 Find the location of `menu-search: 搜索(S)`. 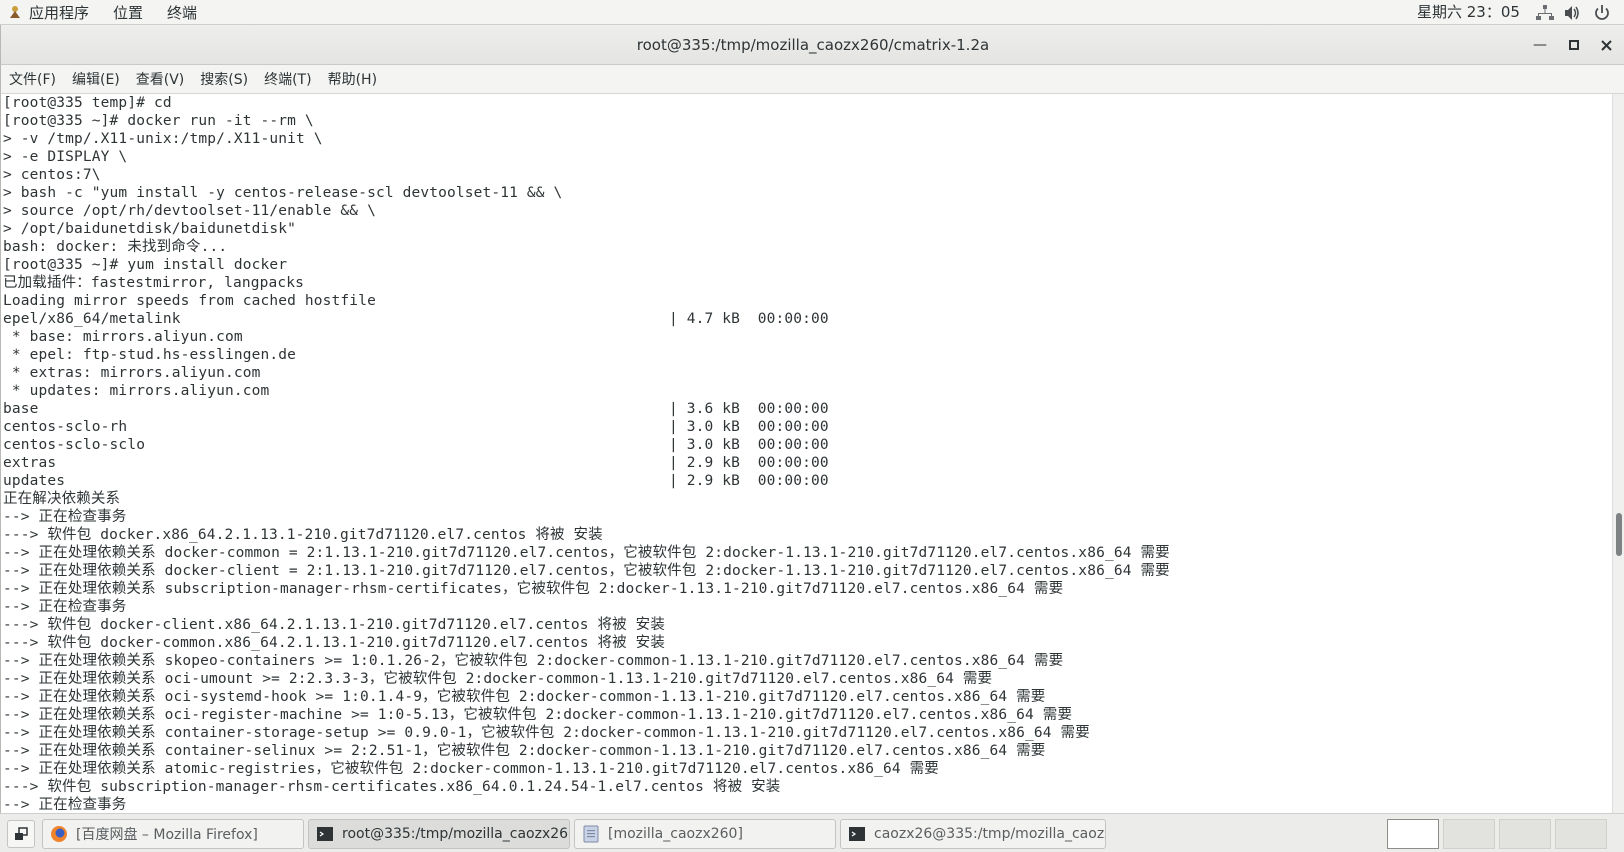

menu-search: 搜索(S) is located at coordinates (224, 79).